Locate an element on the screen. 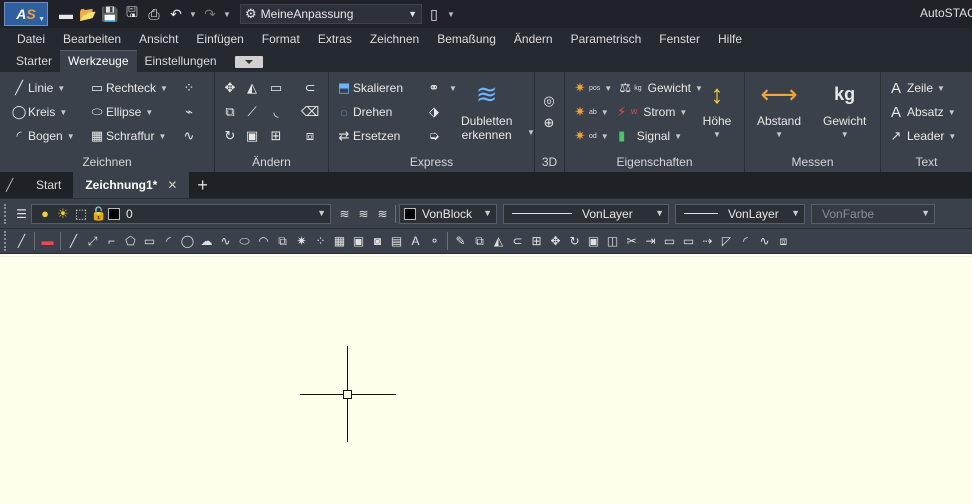 Image resolution: width=972 pixels, height=504 pixels. menu-extras: Extras is located at coordinates (335, 39).